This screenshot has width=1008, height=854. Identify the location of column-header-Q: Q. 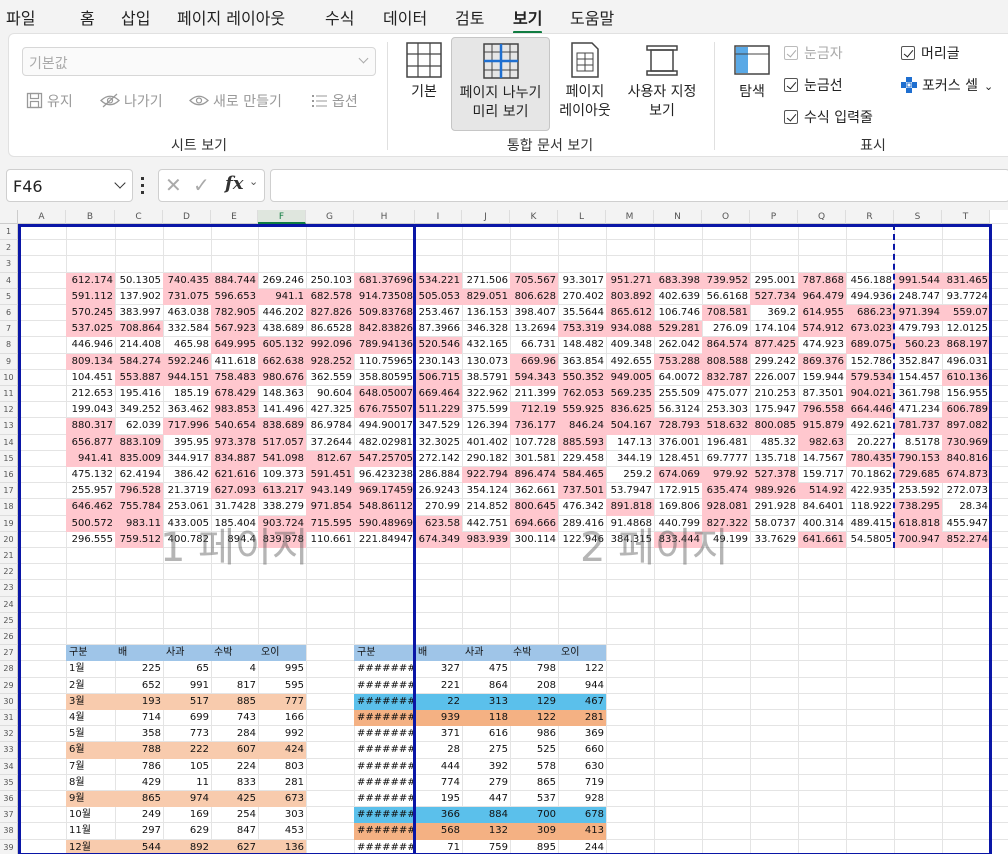
(822, 217).